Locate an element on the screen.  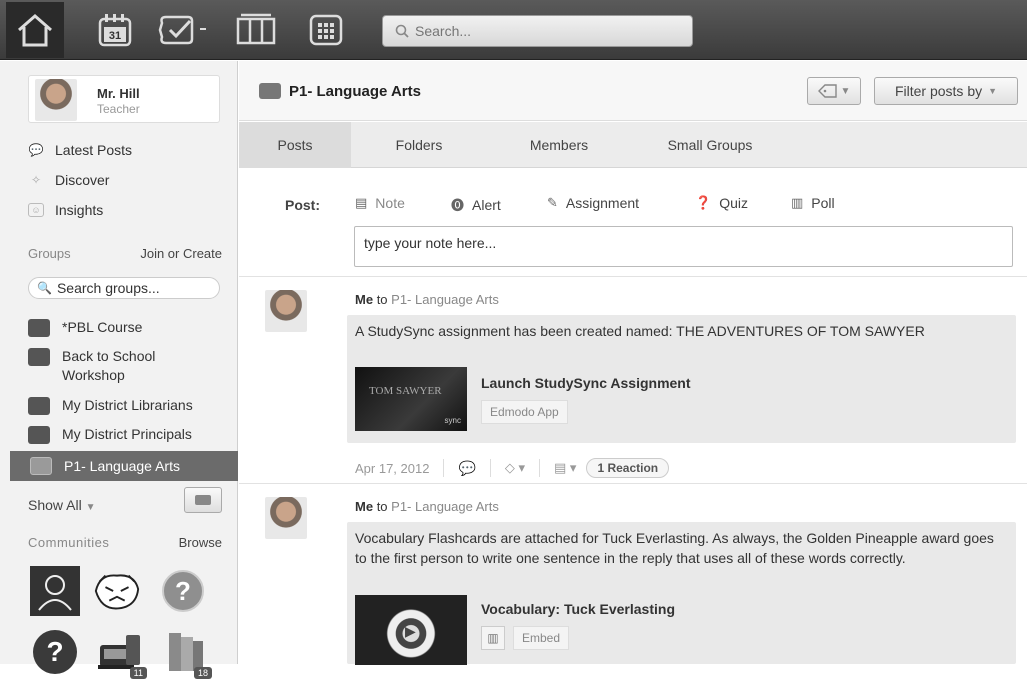
post-label: Post: is located at coordinates (302, 205).